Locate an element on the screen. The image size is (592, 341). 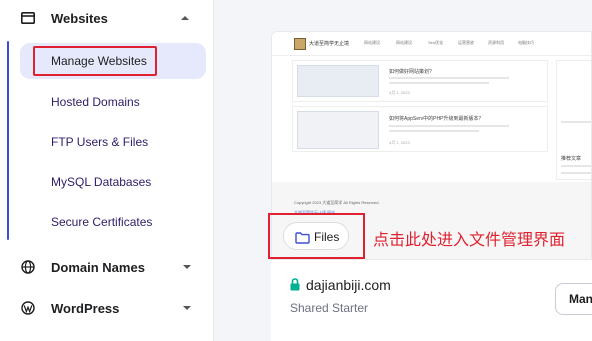
manage-button: Man is located at coordinates (573, 299).